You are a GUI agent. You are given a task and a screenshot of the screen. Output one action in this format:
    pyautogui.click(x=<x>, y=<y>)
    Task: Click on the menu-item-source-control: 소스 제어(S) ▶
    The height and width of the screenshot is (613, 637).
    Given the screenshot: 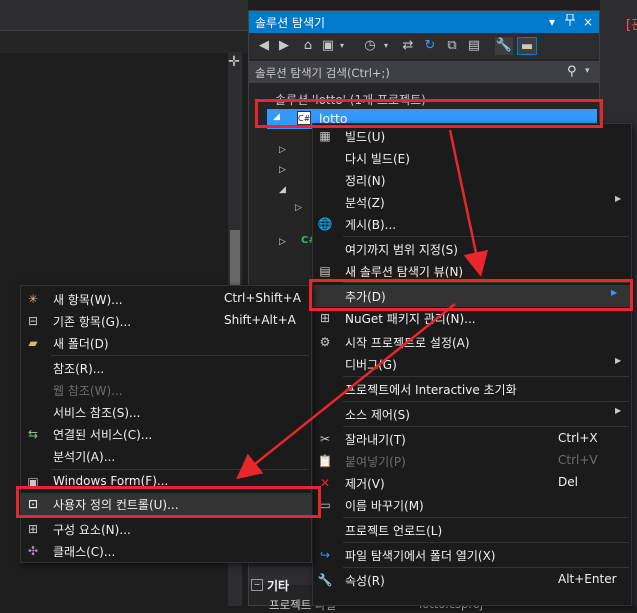 What is the action you would take?
    pyautogui.click(x=472, y=414)
    